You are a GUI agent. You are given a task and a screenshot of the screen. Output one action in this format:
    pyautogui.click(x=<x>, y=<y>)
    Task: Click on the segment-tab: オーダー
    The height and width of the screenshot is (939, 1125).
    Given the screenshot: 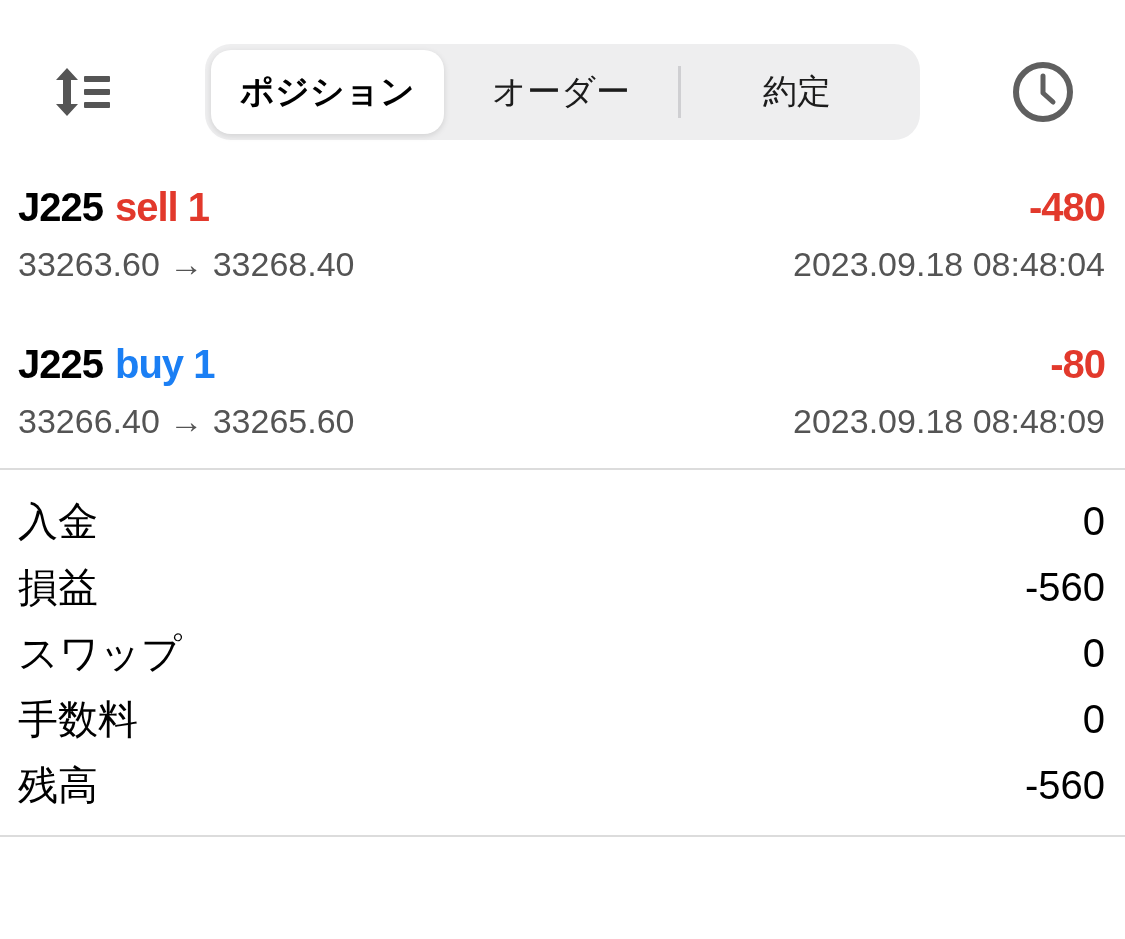 What is the action you would take?
    pyautogui.click(x=561, y=92)
    